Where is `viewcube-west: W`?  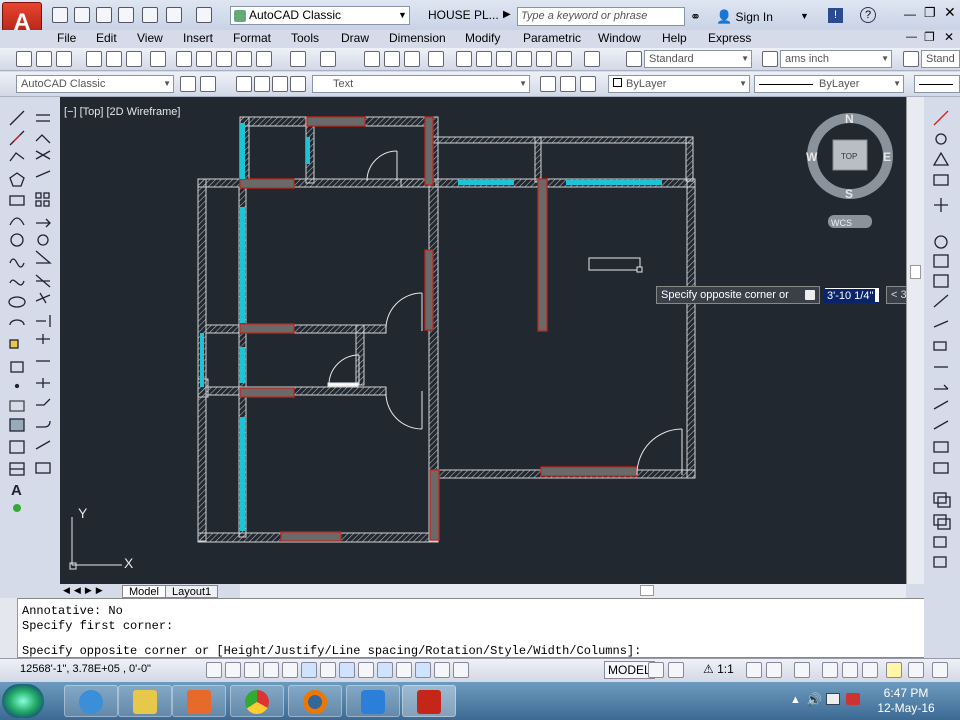 viewcube-west: W is located at coordinates (811, 157).